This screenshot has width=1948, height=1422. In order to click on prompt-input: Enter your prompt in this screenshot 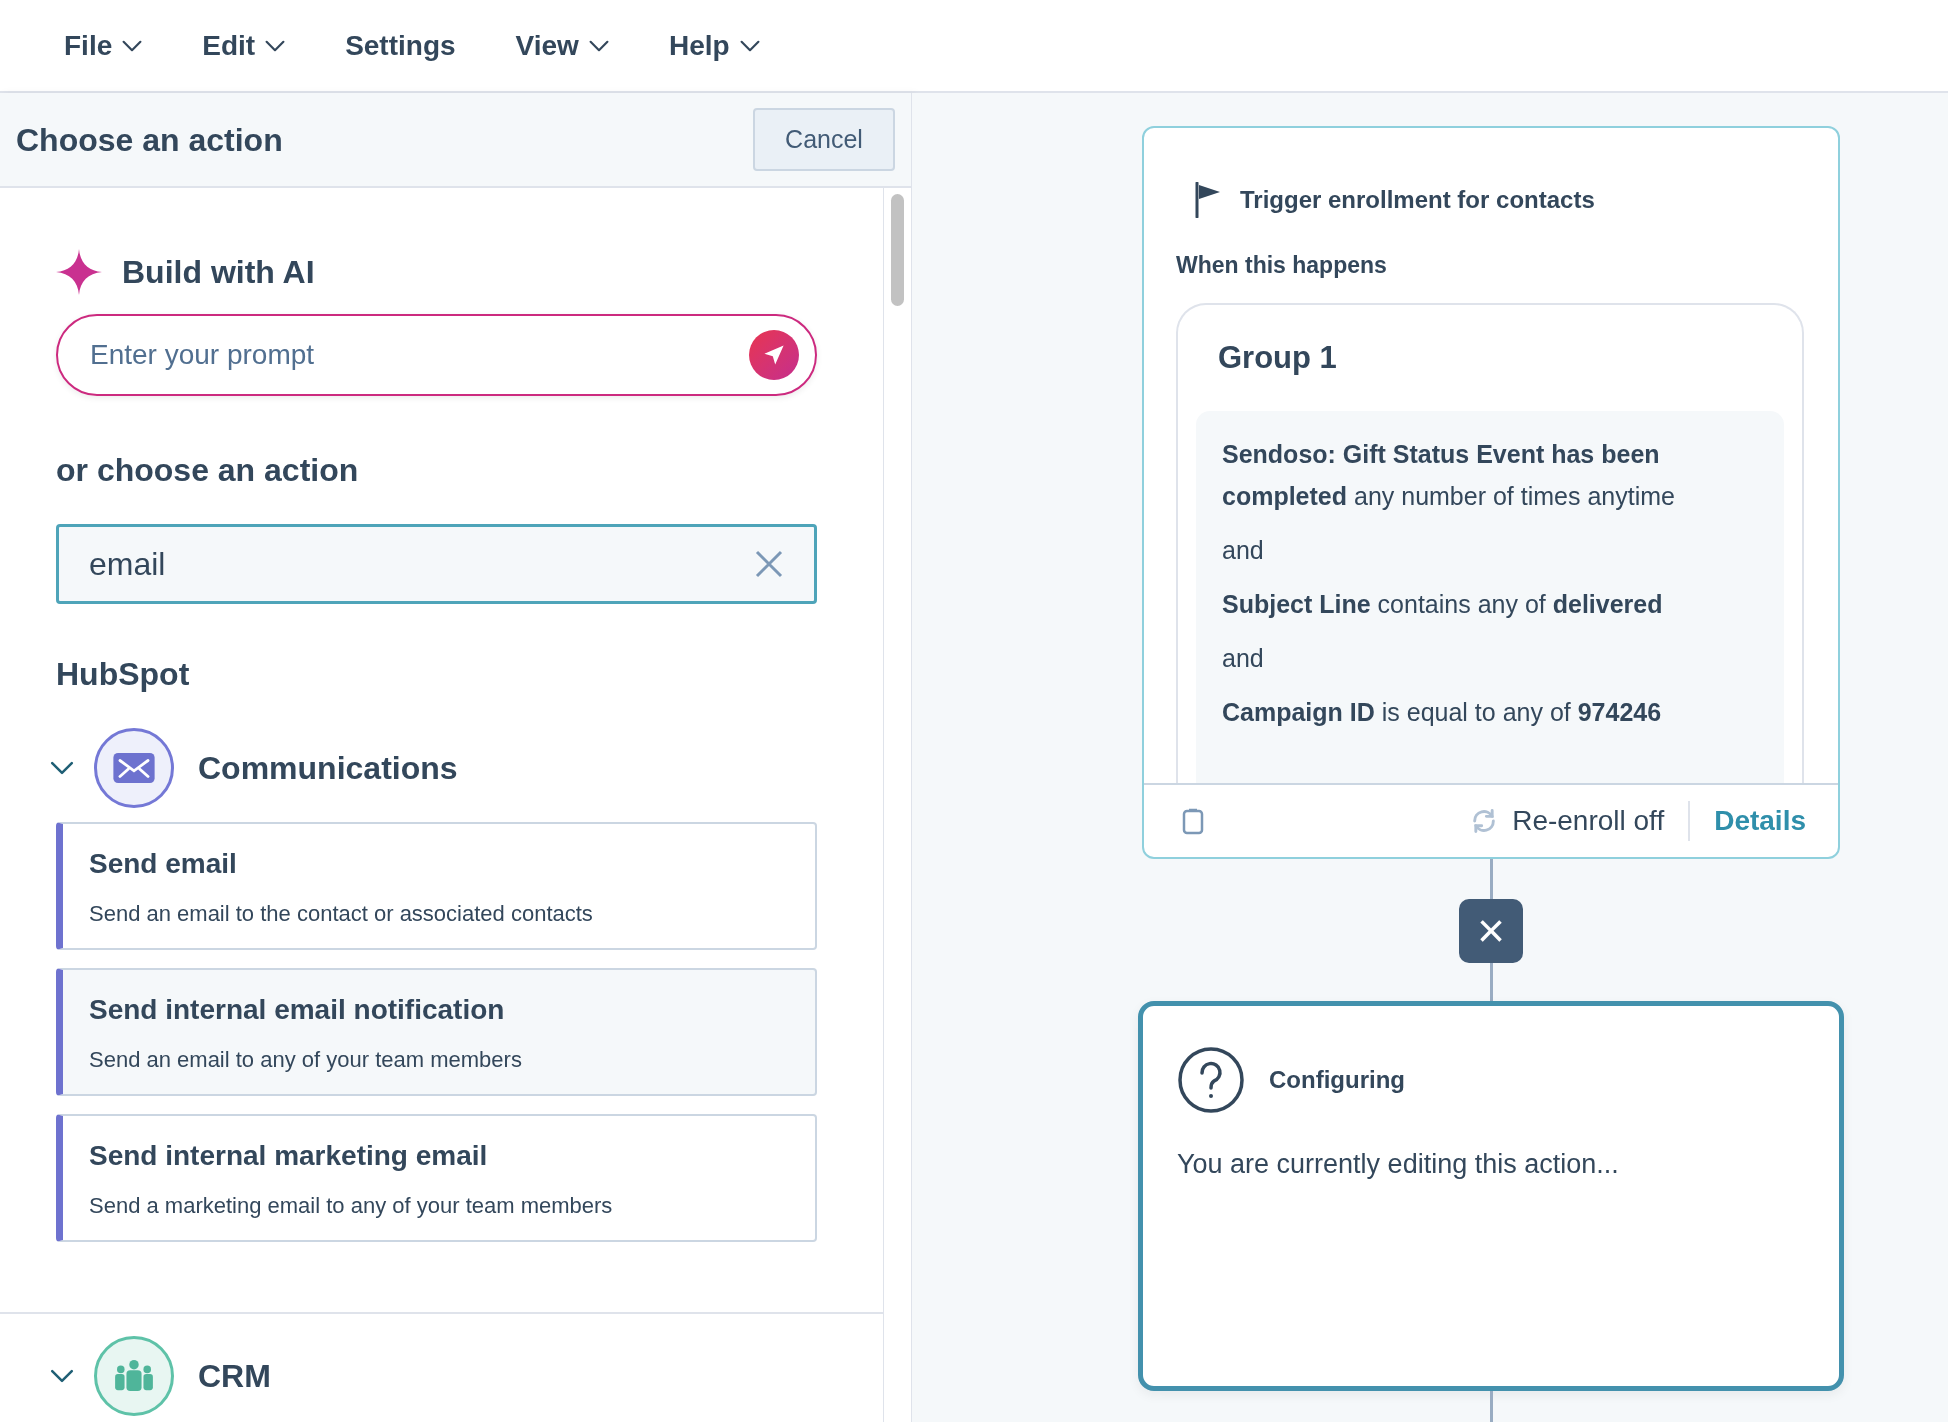, I will do `click(419, 355)`.